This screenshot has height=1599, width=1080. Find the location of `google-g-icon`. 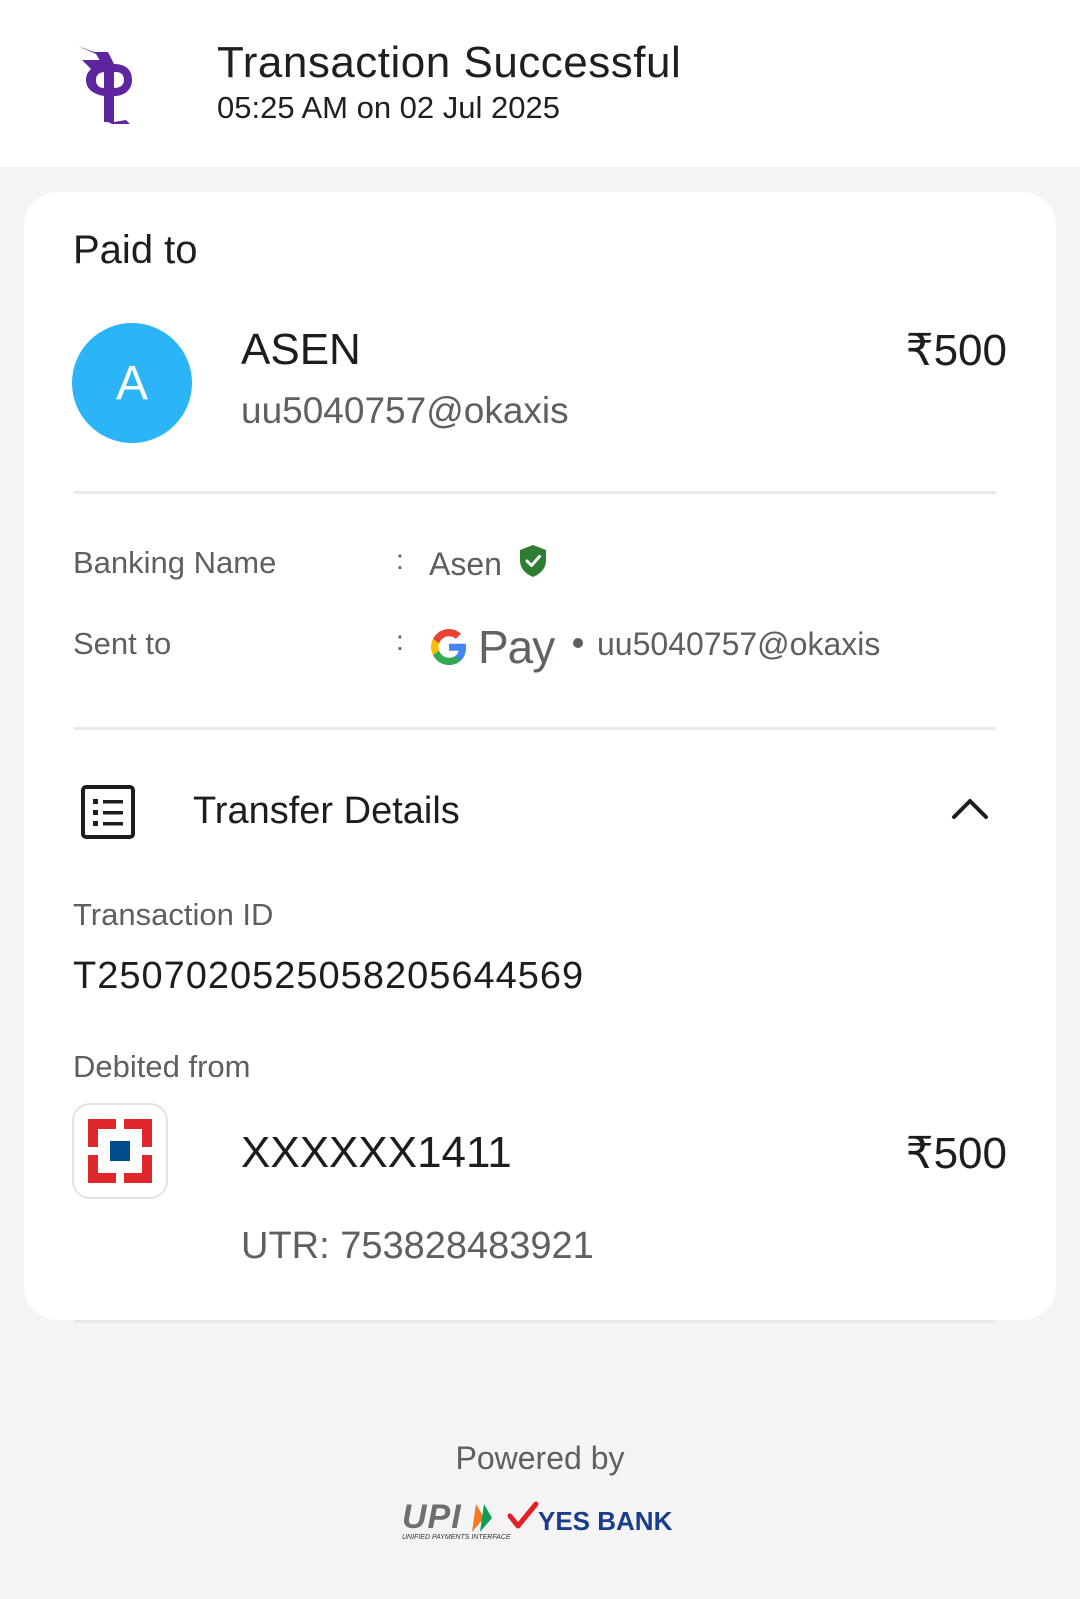

google-g-icon is located at coordinates (448, 647).